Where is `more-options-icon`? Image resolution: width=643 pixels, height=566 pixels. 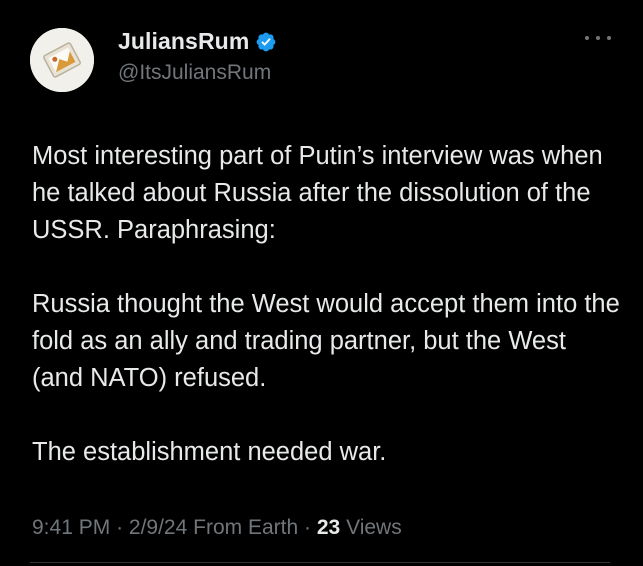 more-options-icon is located at coordinates (598, 38).